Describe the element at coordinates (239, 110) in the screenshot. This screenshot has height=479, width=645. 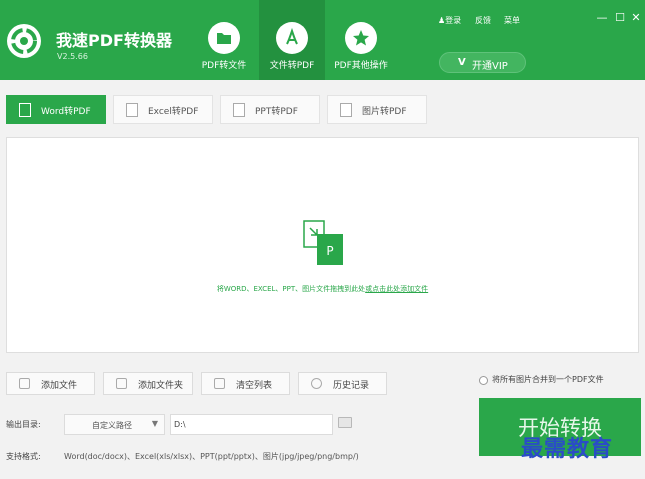
I see `ppt-file-icon` at that location.